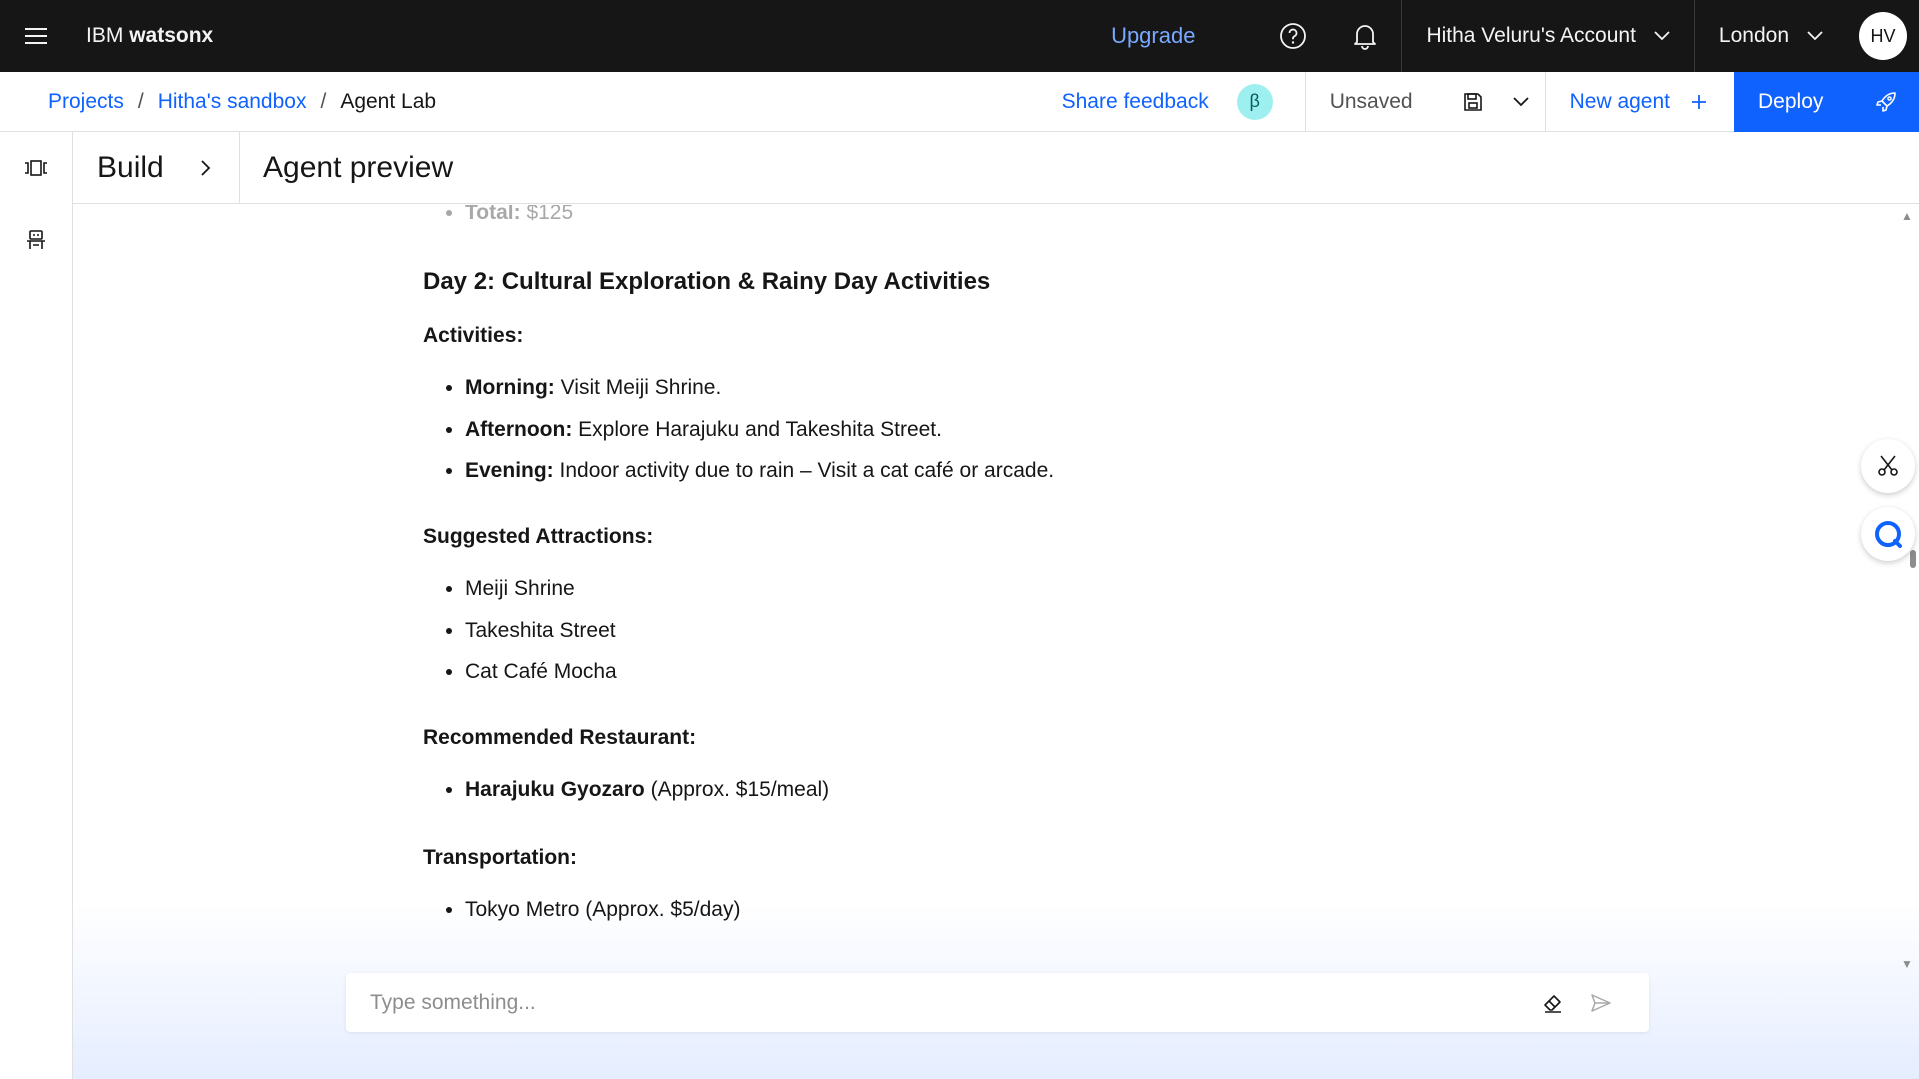  What do you see at coordinates (509, 471) in the screenshot?
I see `activity-label: Evening:` at bounding box center [509, 471].